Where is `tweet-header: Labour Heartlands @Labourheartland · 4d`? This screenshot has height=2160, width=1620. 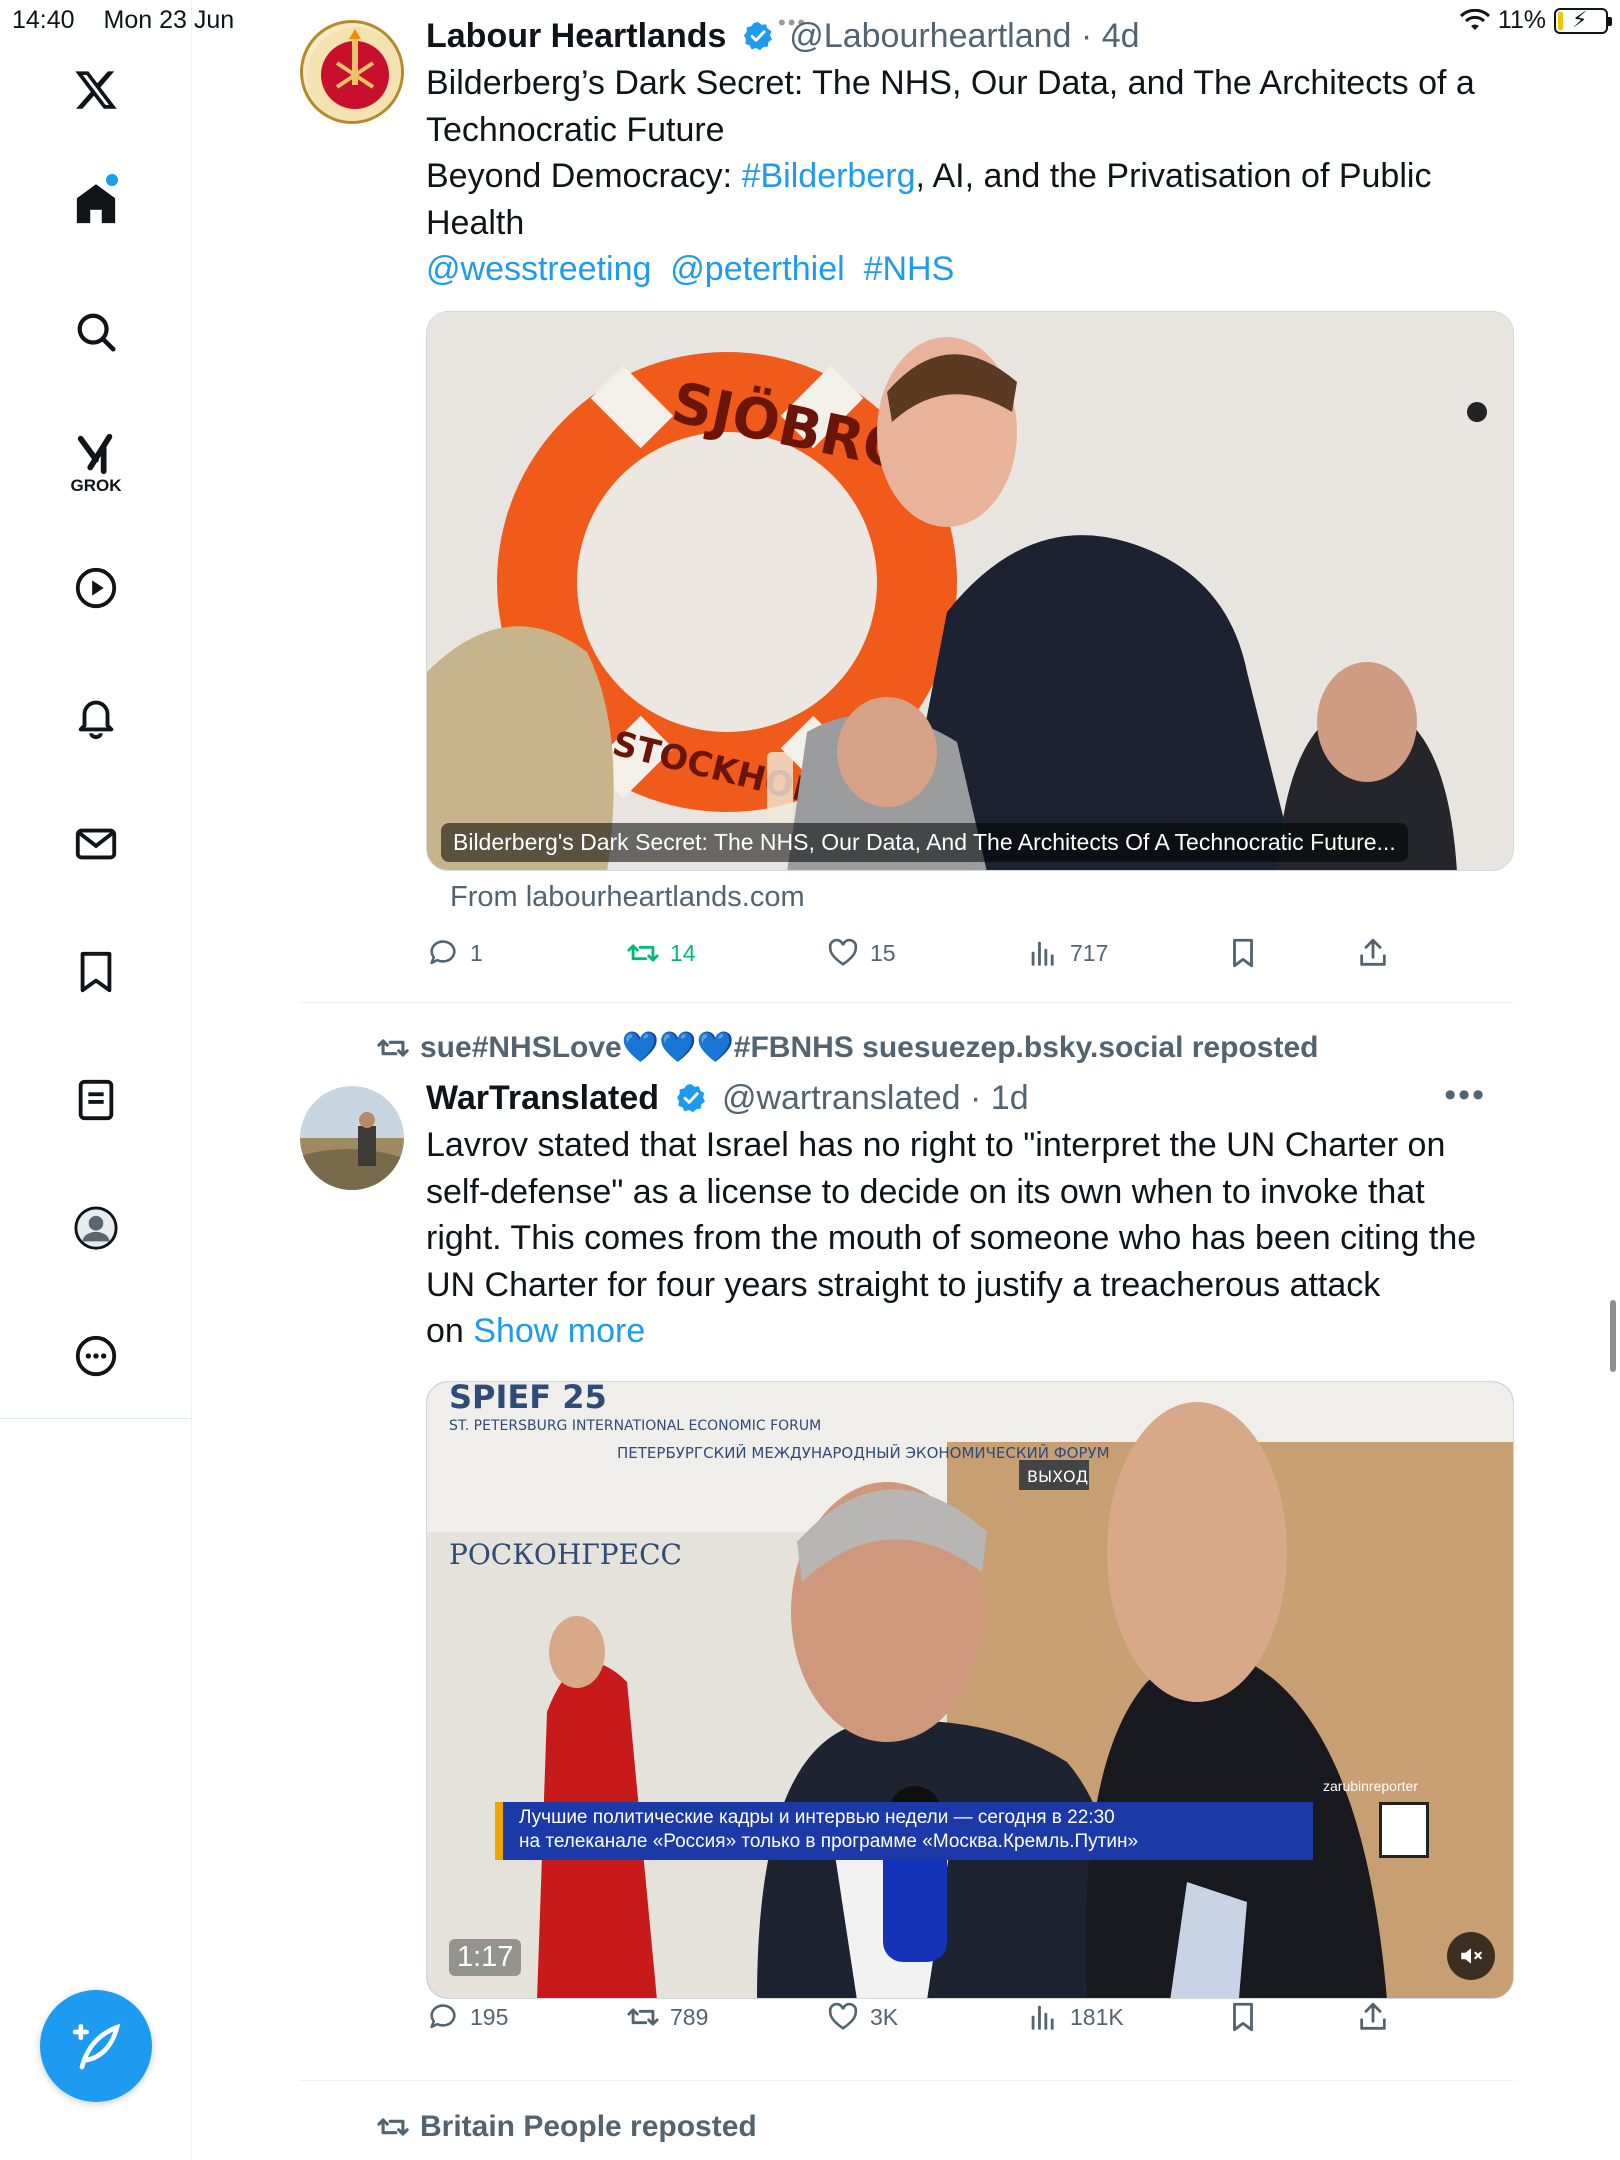 tweet-header: Labour Heartlands @Labourheartland · 4d is located at coordinates (970, 36).